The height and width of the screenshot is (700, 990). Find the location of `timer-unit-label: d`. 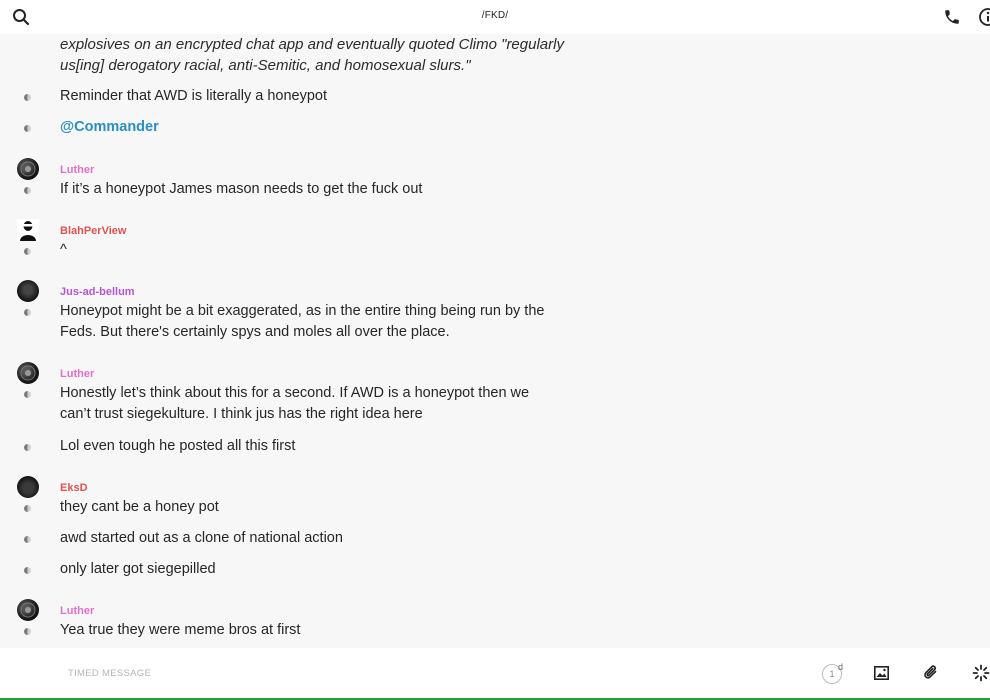

timer-unit-label: d is located at coordinates (841, 667).